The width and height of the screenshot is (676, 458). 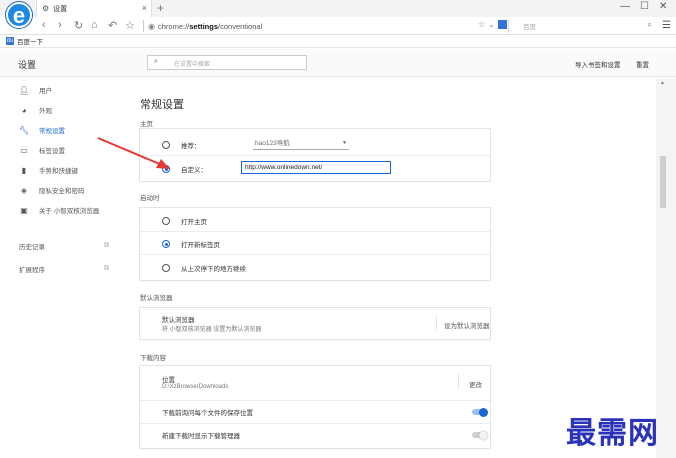 What do you see at coordinates (19, 15) in the screenshot?
I see `browser-logo-icon: e` at bounding box center [19, 15].